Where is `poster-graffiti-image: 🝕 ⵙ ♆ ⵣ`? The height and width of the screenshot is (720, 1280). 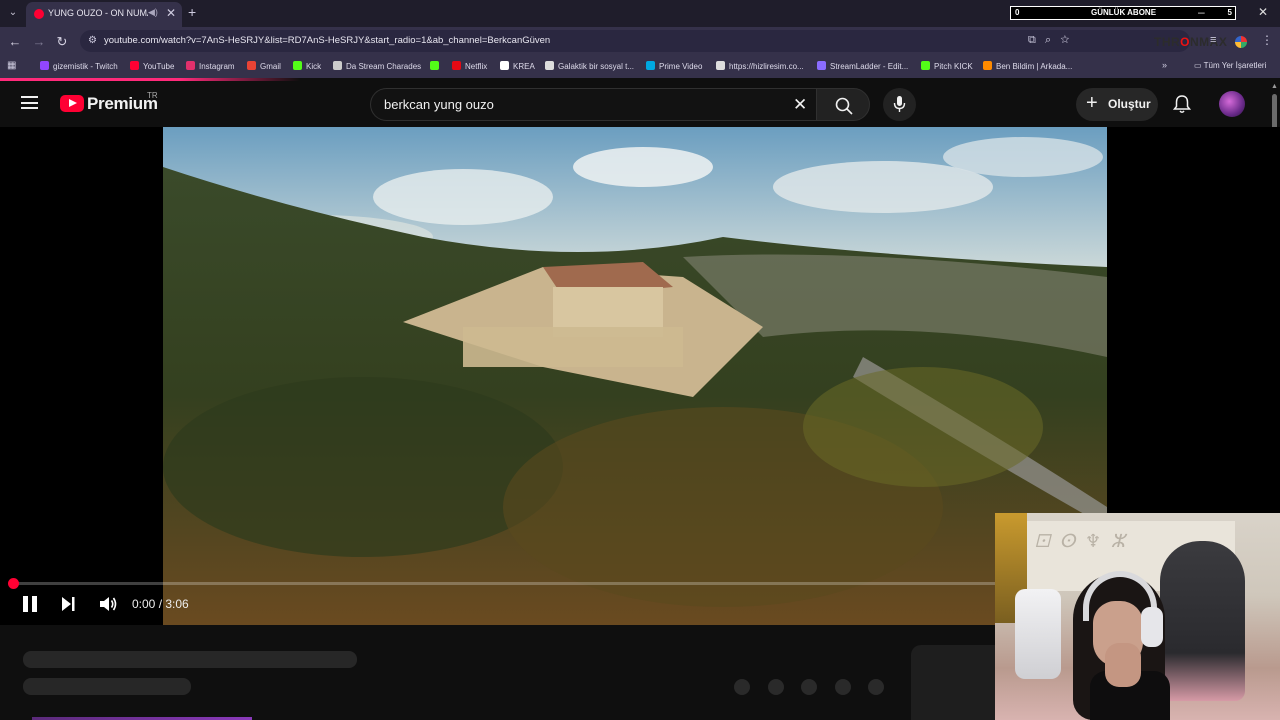 poster-graffiti-image: 🝕 ⵙ ♆ ⵣ is located at coordinates (1081, 541).